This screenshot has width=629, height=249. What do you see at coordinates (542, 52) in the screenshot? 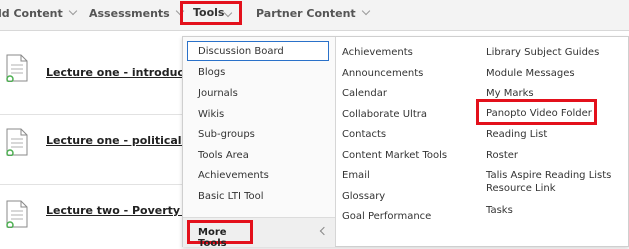
I see `menu-item-library-subject-guides: Library Subject Guides` at bounding box center [542, 52].